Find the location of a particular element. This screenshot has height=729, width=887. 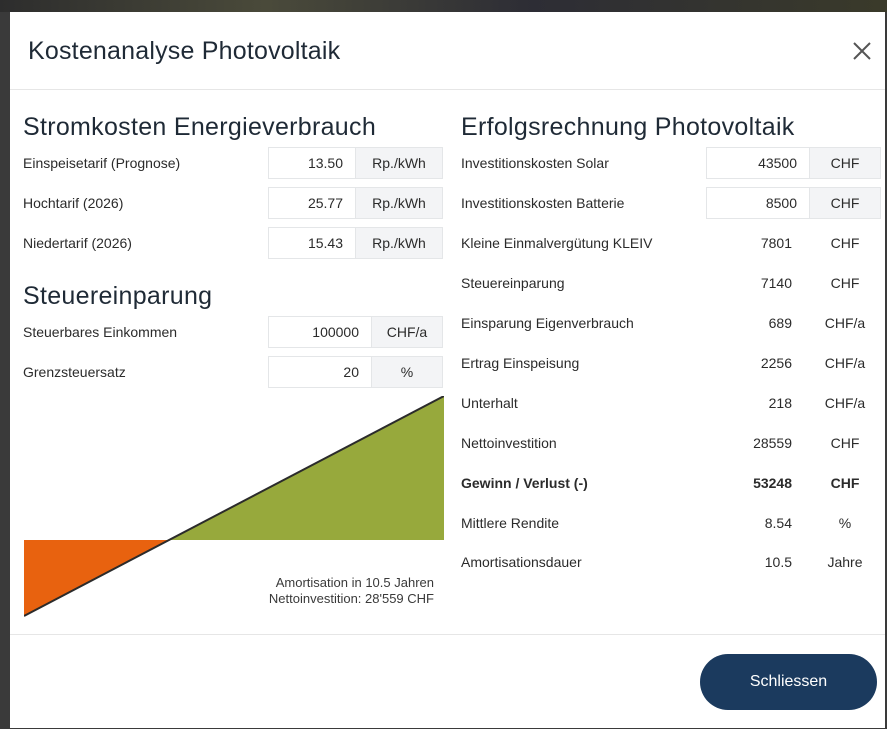

row-label-gewinn: Gewinn / Verlust (-) is located at coordinates (524, 483).